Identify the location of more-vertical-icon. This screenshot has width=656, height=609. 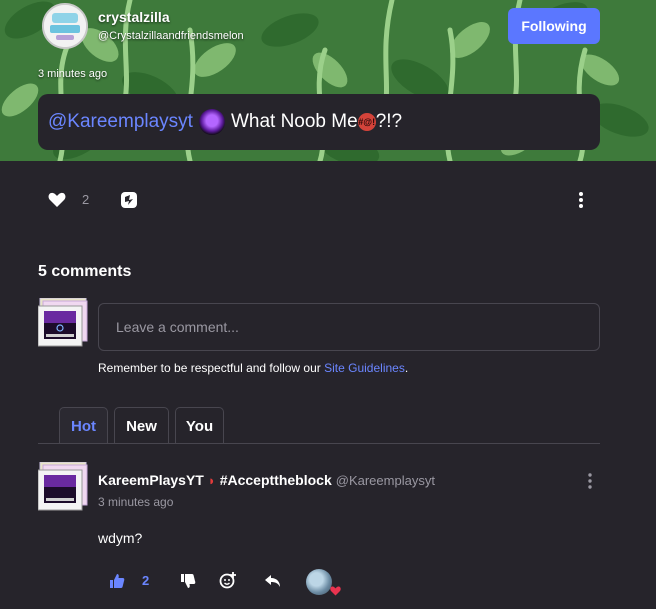
(581, 200).